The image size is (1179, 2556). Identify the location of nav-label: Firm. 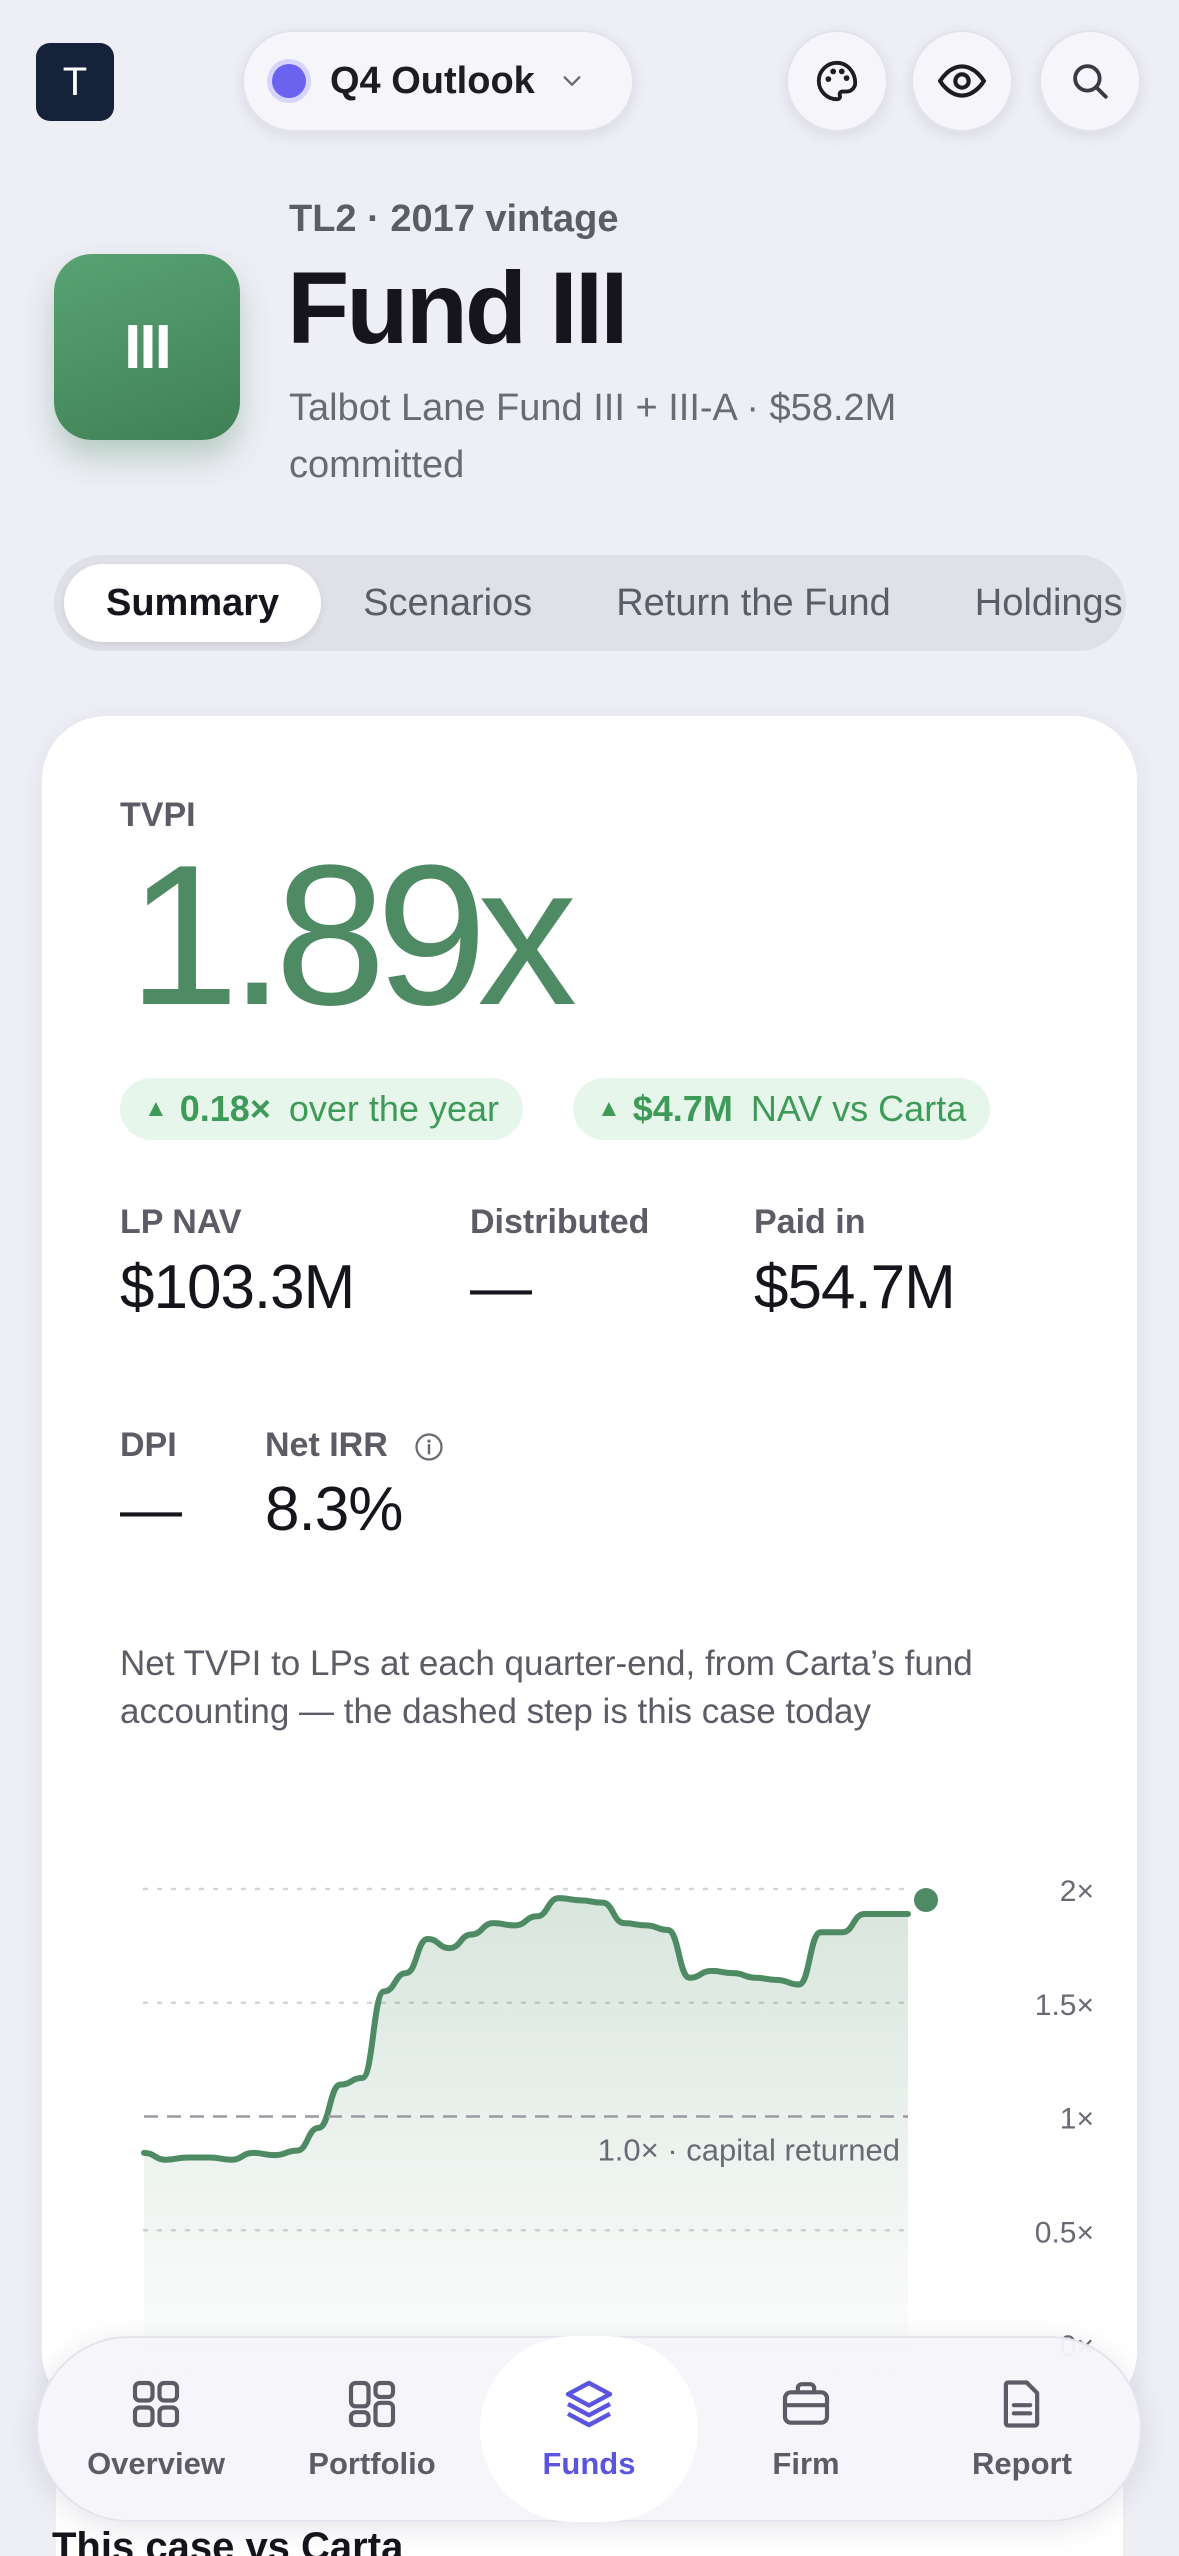
(806, 2463).